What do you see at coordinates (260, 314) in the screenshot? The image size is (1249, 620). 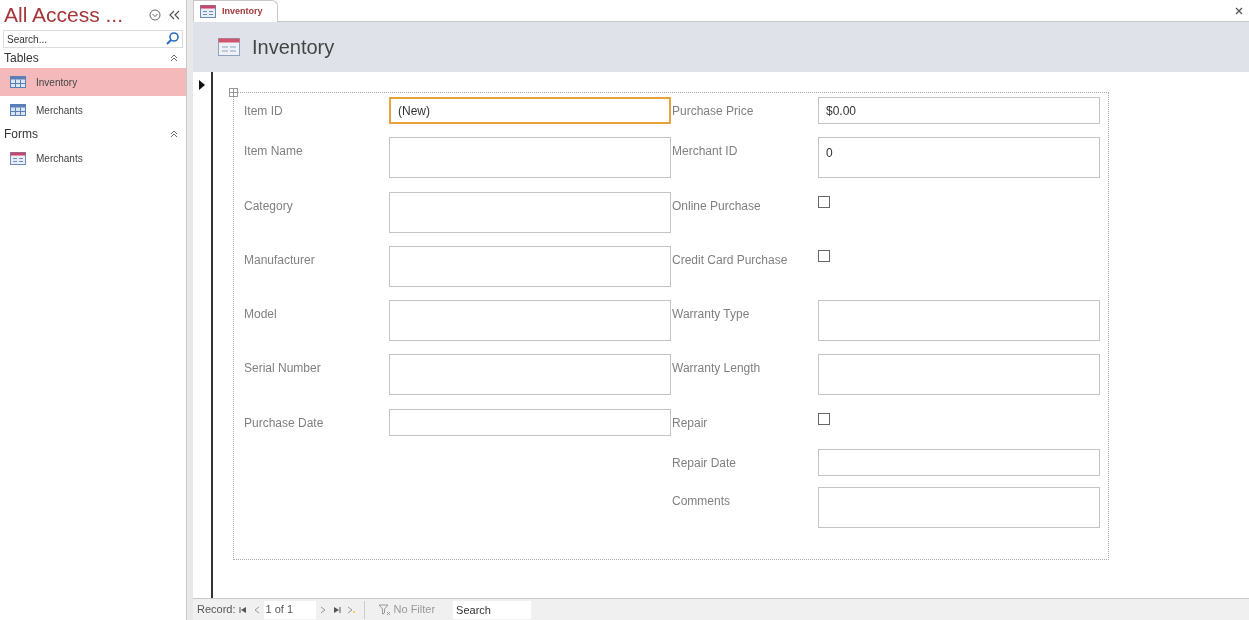 I see `field-label: Model` at bounding box center [260, 314].